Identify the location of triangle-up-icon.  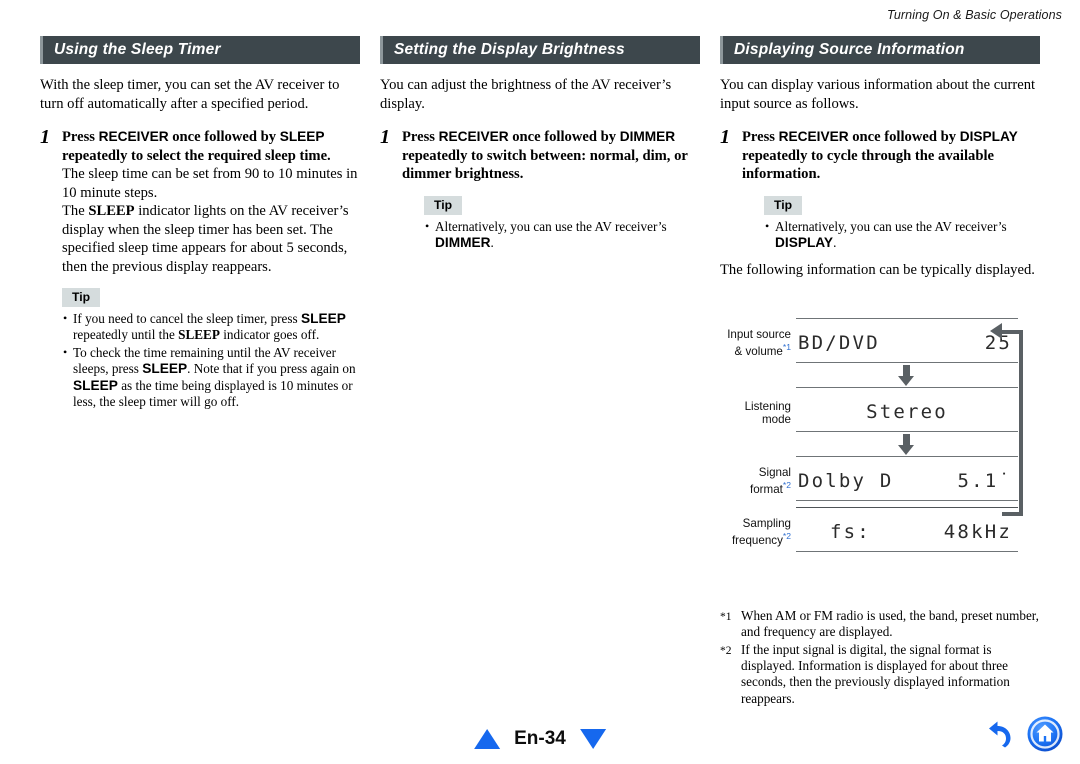
(487, 739).